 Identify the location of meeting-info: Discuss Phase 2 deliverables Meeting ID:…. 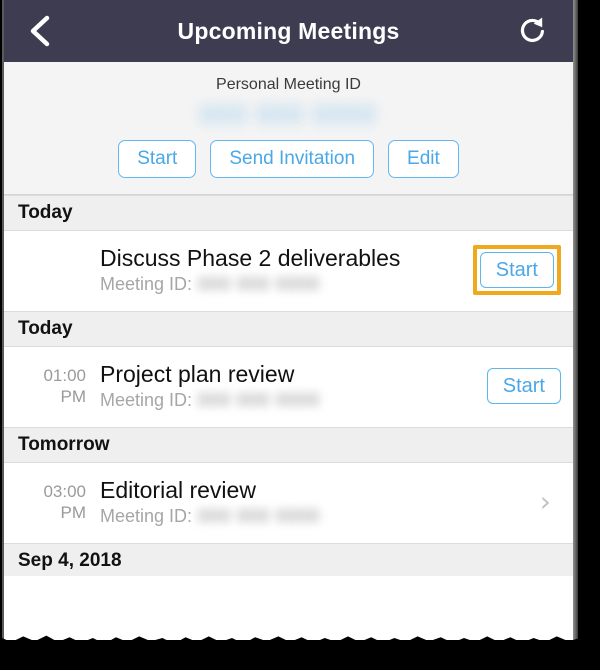
(275, 270).